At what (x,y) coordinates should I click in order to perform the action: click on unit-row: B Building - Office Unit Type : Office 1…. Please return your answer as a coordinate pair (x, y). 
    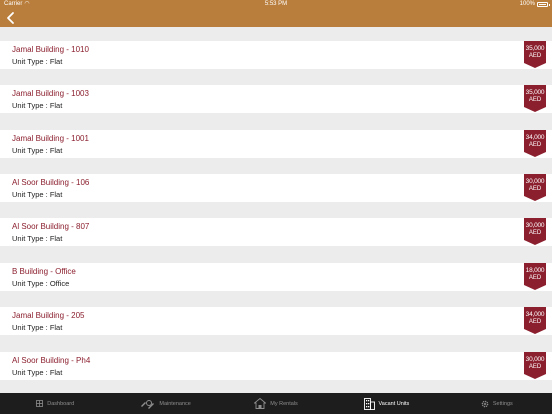
    Looking at the image, I should click on (276, 277).